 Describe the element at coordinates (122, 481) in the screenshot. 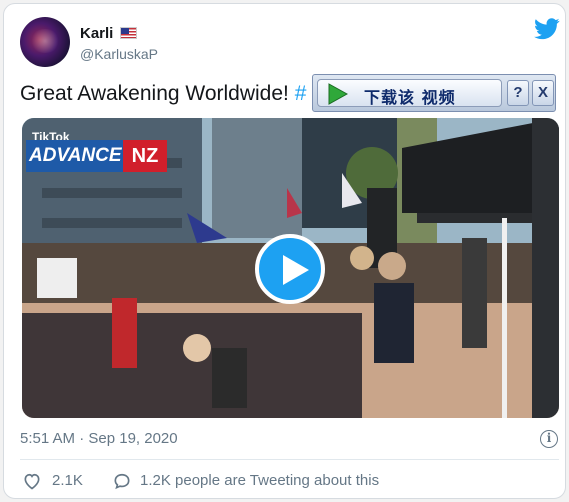

I see `reply-bubble-icon` at that location.